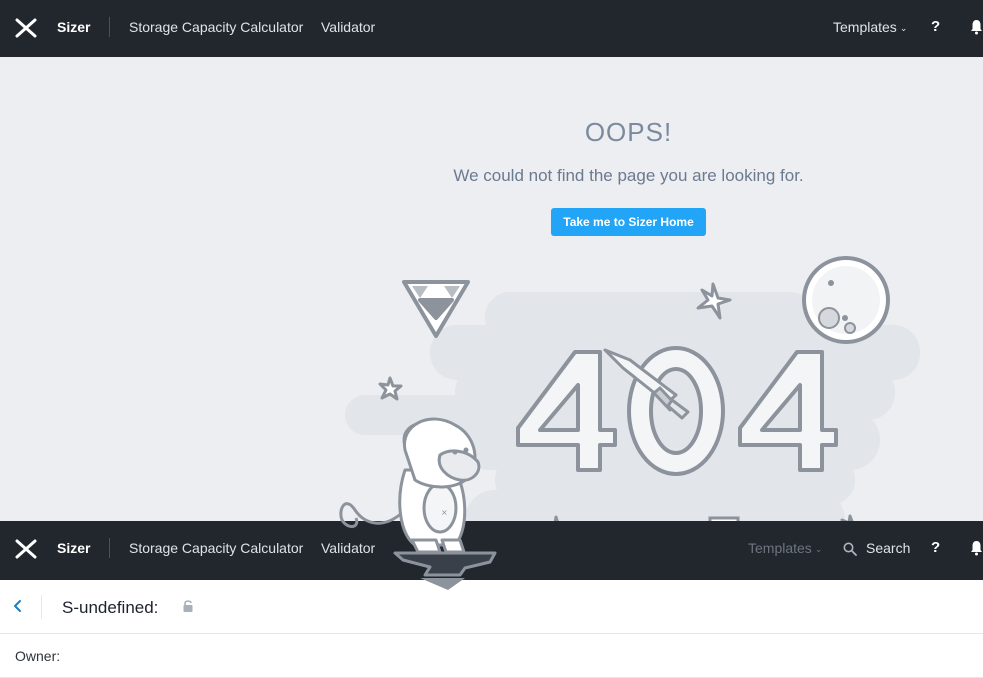 The height and width of the screenshot is (678, 983). Describe the element at coordinates (38, 656) in the screenshot. I see `owner-label: Owner:` at that location.